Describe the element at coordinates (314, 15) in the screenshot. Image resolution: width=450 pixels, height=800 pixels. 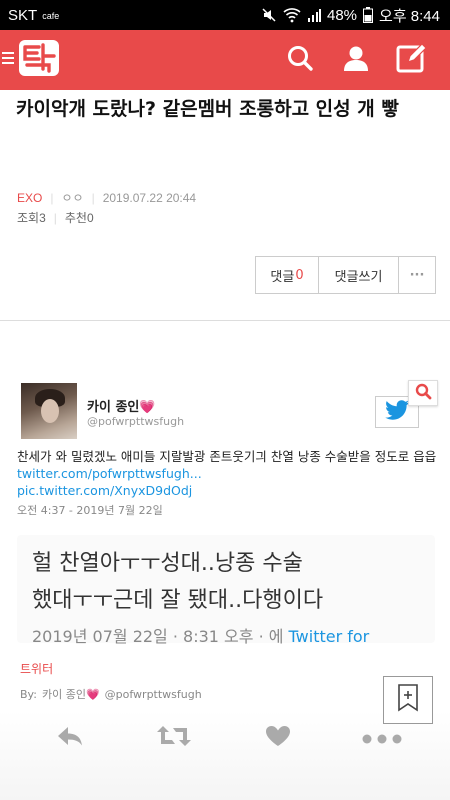
I see `signal-icon` at that location.